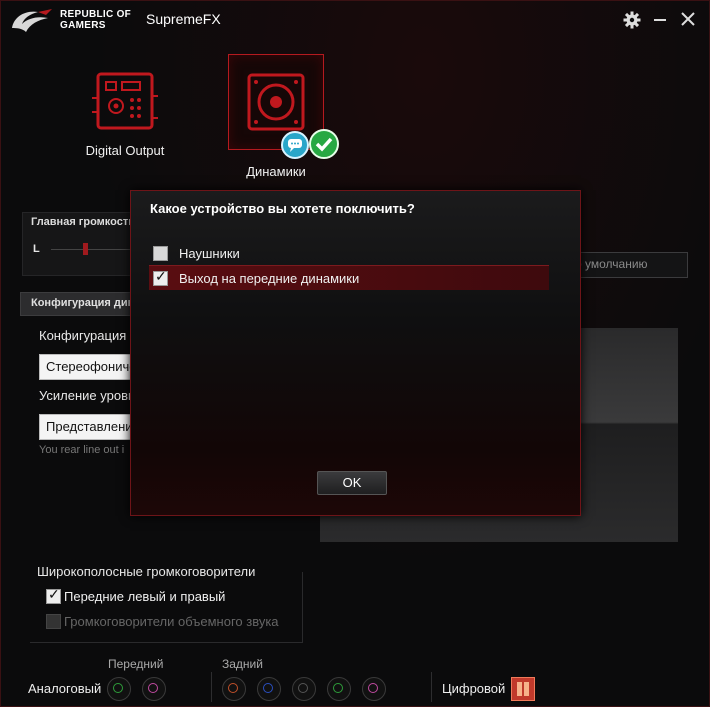 Image resolution: width=710 pixels, height=707 pixels. Describe the element at coordinates (276, 102) in the screenshot. I see `speaker-icon` at that location.